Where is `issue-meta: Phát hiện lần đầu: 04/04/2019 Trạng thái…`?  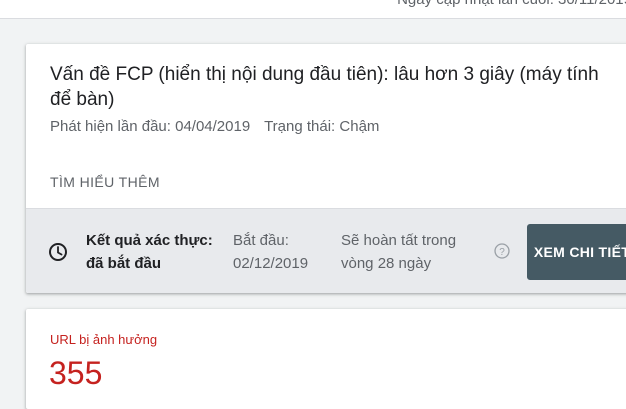
issue-meta: Phát hiện lần đầu: 04/04/2019 Trạng thái… is located at coordinates (219, 126).